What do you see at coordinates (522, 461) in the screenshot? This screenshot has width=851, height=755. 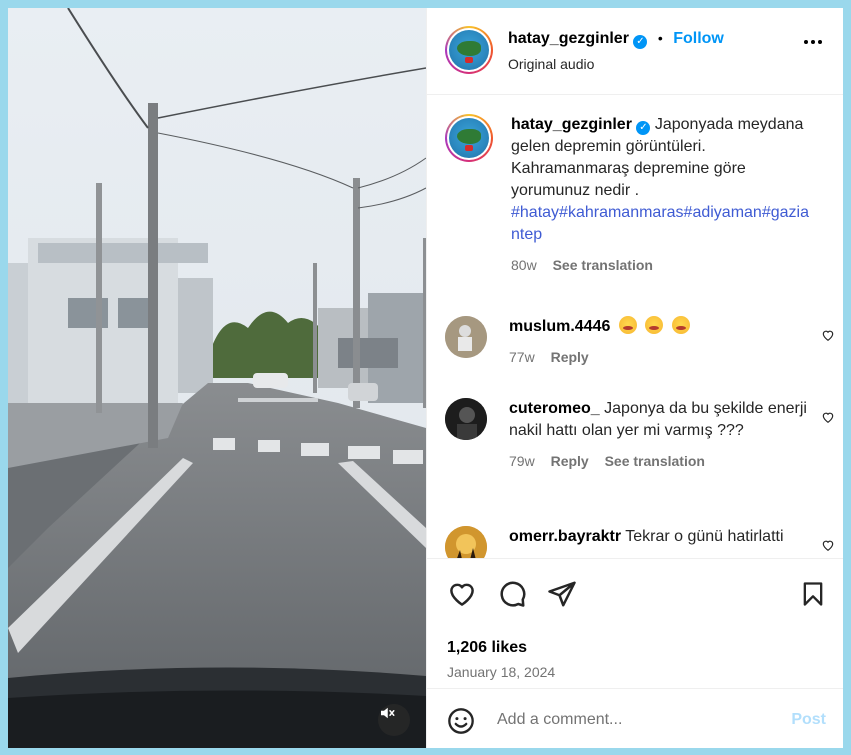 I see `comment-age: 79w` at bounding box center [522, 461].